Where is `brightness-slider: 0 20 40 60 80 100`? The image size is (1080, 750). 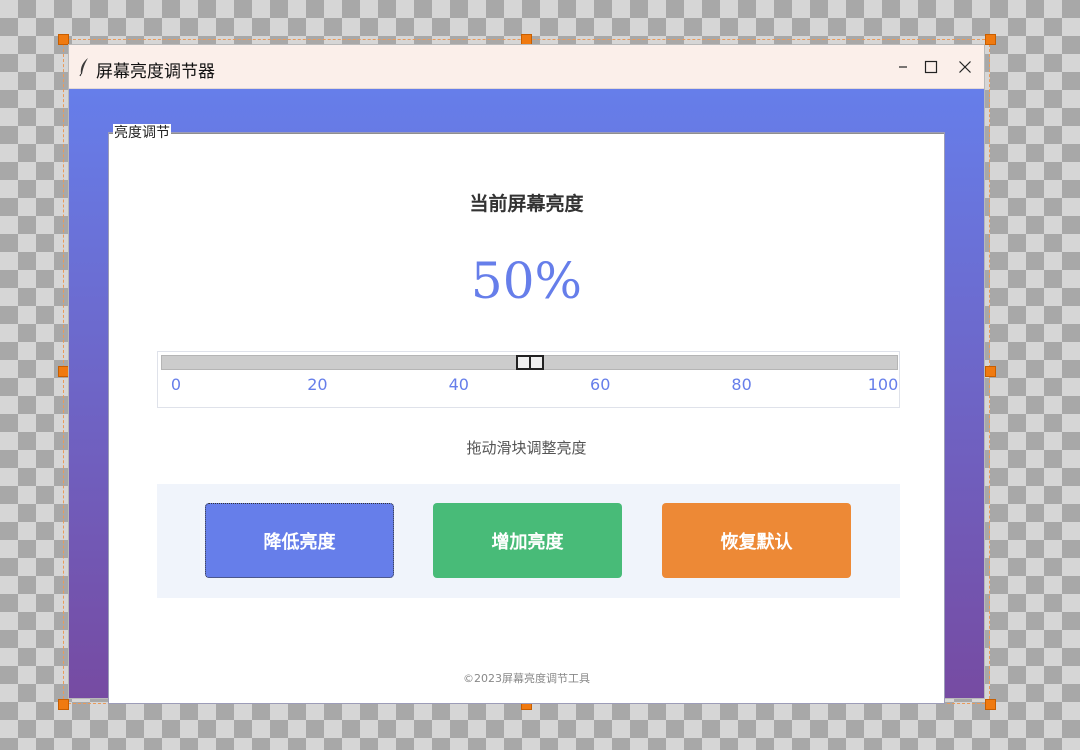 brightness-slider: 0 20 40 60 80 100 is located at coordinates (528, 379).